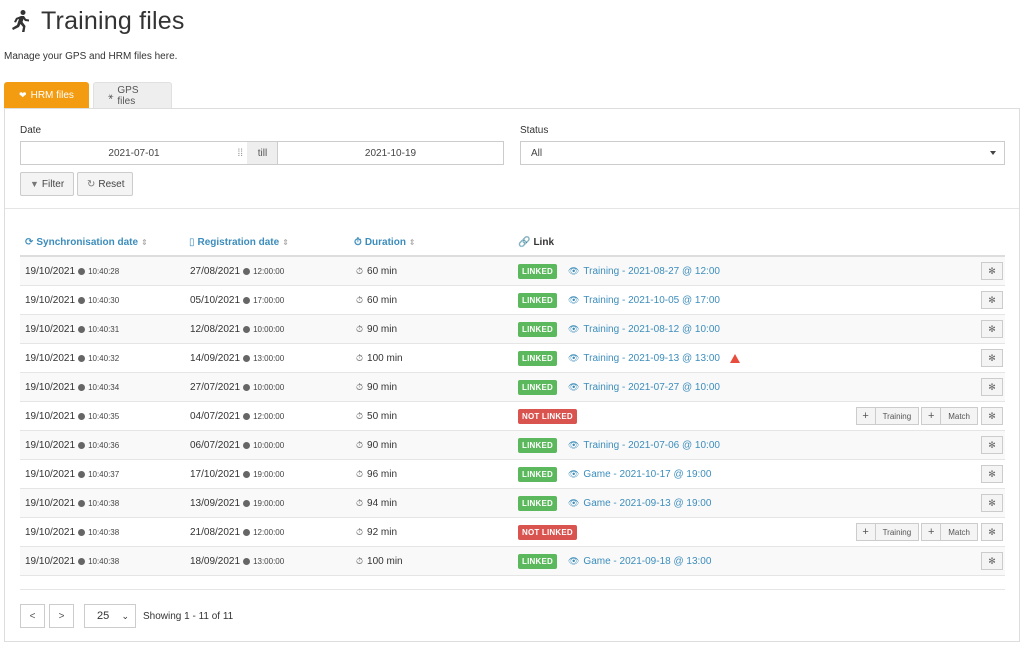  Describe the element at coordinates (132, 95) in the screenshot. I see `tab-gps-files: ⚹ GPS files` at that location.